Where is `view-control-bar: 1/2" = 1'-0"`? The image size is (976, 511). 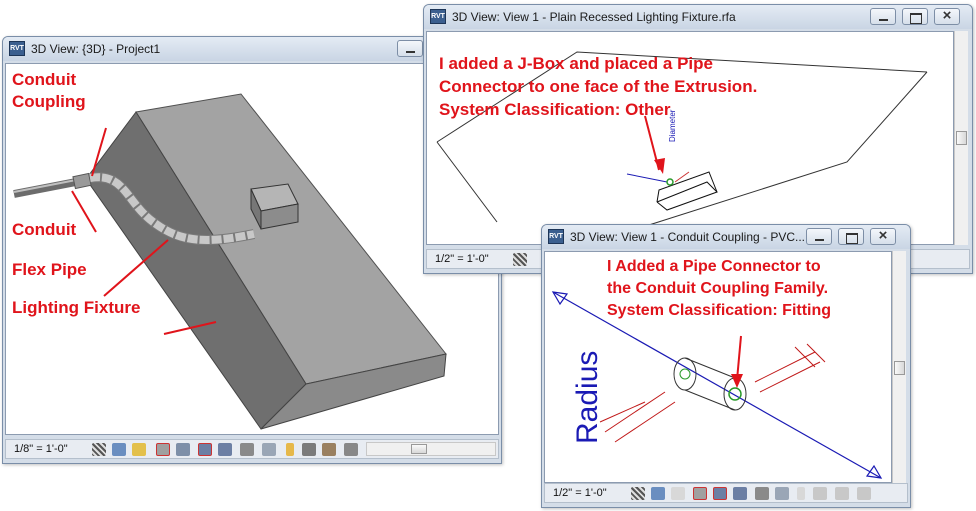
view-control-bar: 1/2" = 1'-0" is located at coordinates (726, 493).